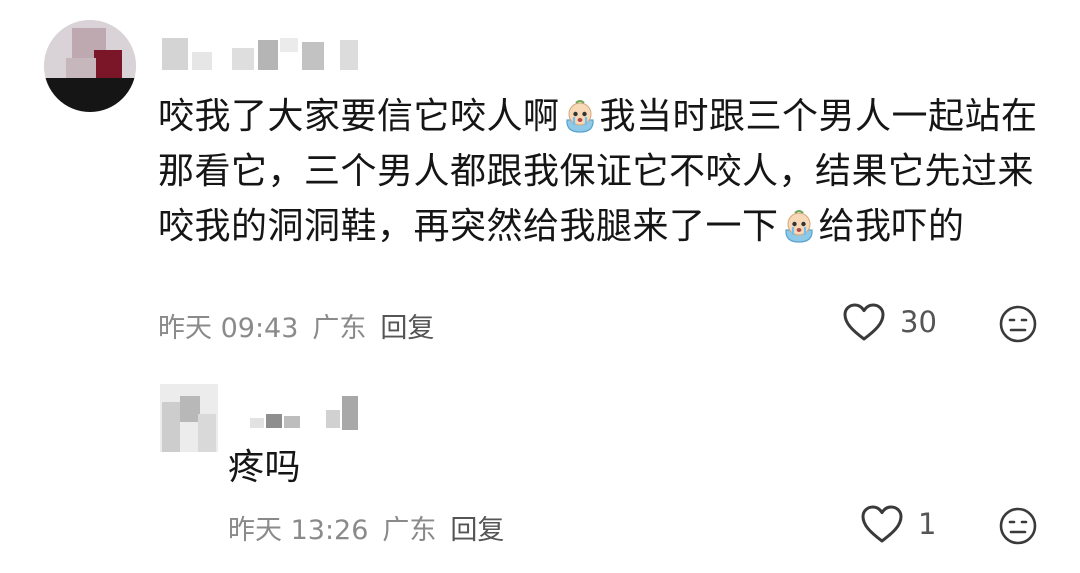  Describe the element at coordinates (189, 418) in the screenshot. I see `reply-avatar` at that location.